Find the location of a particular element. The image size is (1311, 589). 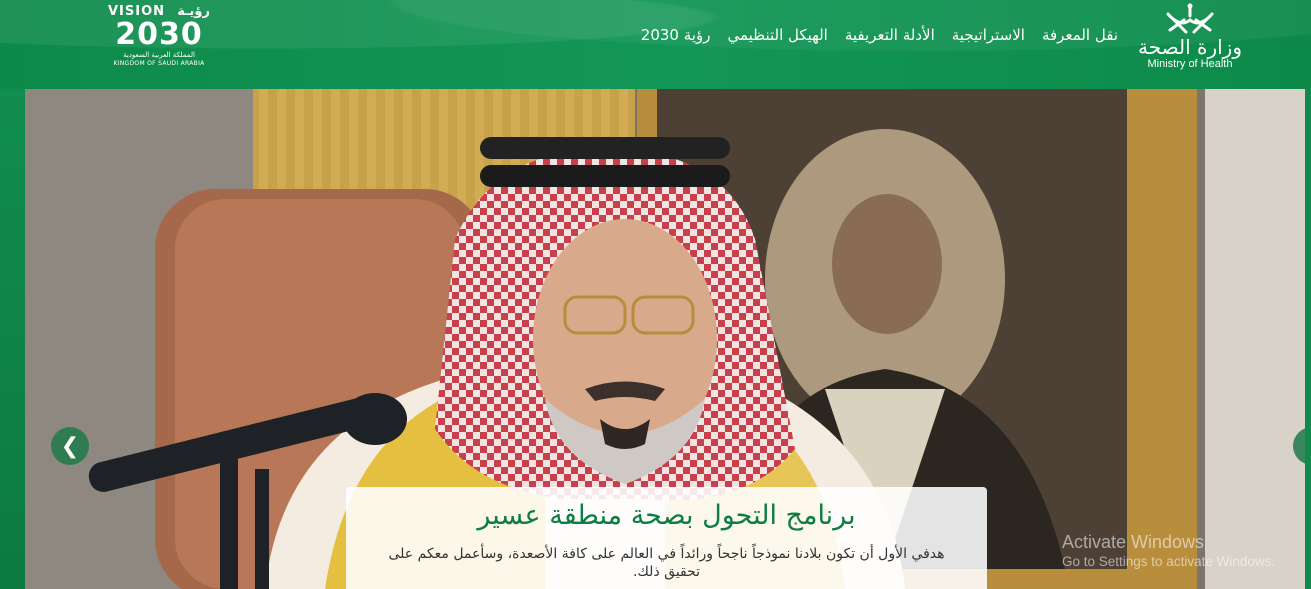

moh-emblem-icon is located at coordinates (1190, 18).